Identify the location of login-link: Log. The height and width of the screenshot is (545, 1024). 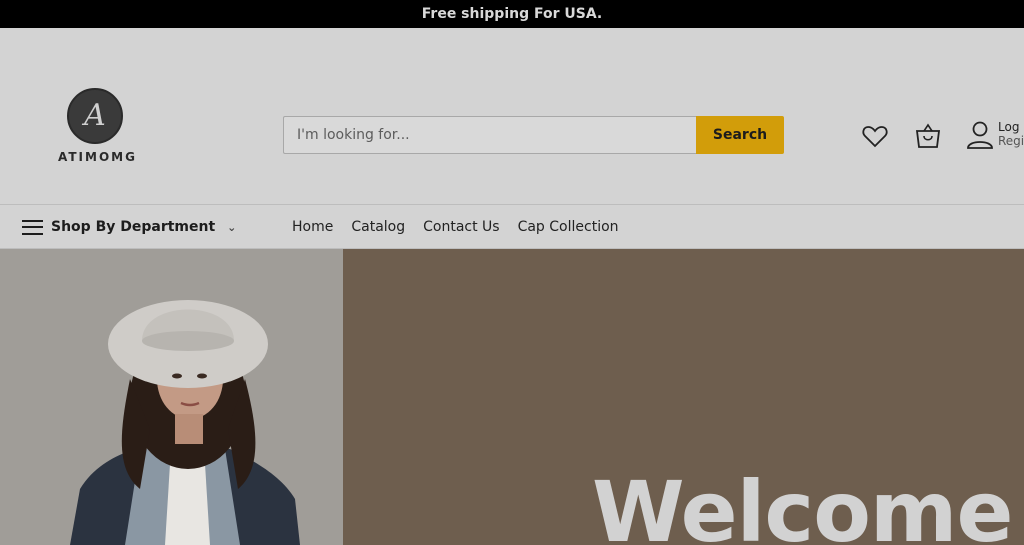
(1011, 127).